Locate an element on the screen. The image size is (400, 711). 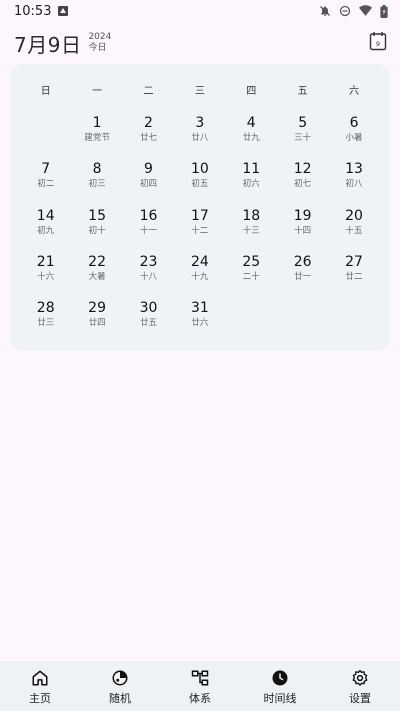
lunar-date: 初九 is located at coordinates (46, 230).